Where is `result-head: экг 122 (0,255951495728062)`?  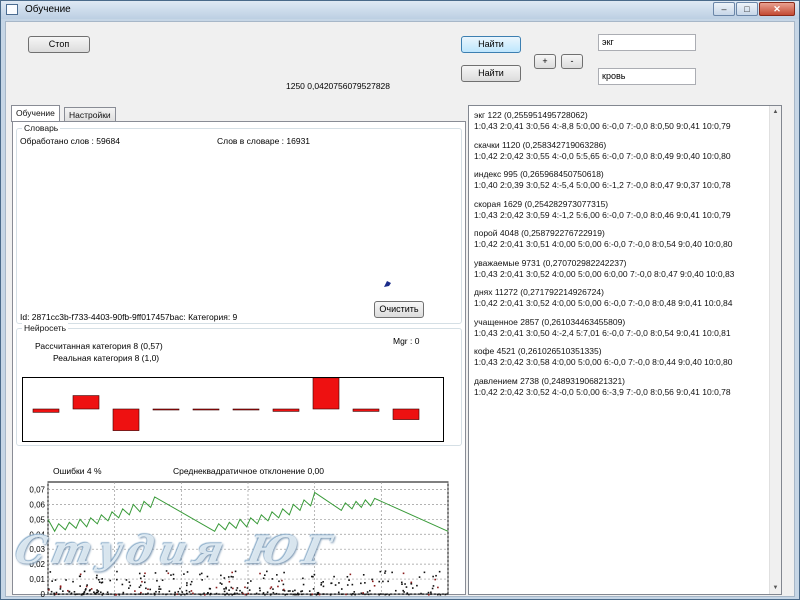 result-head: экг 122 (0,255951495728062) is located at coordinates (531, 115).